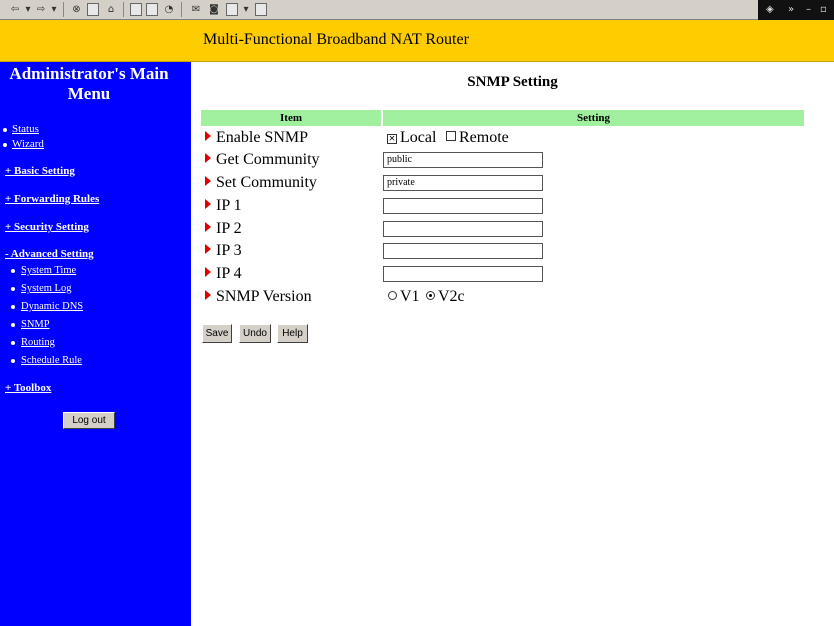  Describe the element at coordinates (336, 39) in the screenshot. I see `router-title: Multi-Functional Broadband NAT Router` at that location.